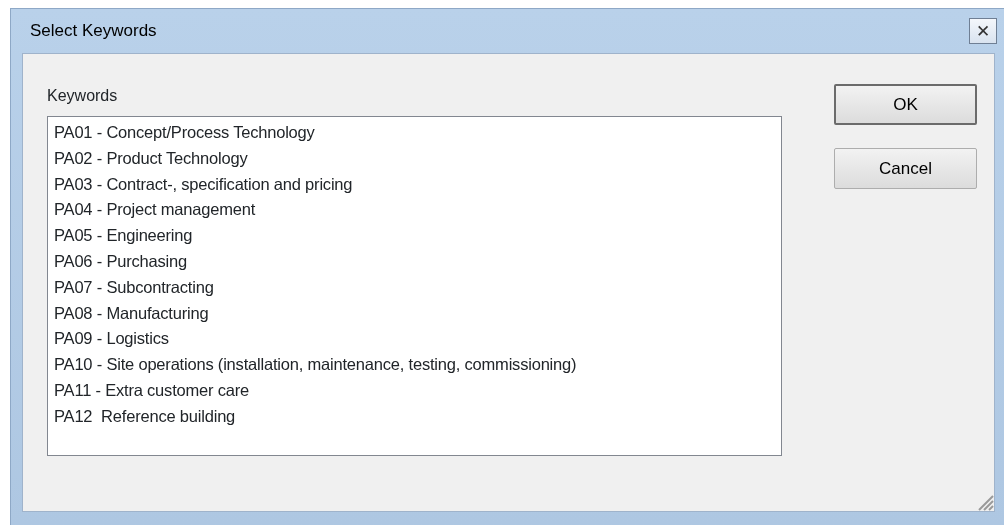 Image resolution: width=1004 pixels, height=525 pixels. I want to click on list-item: PA07 - Subcontracting, so click(134, 287).